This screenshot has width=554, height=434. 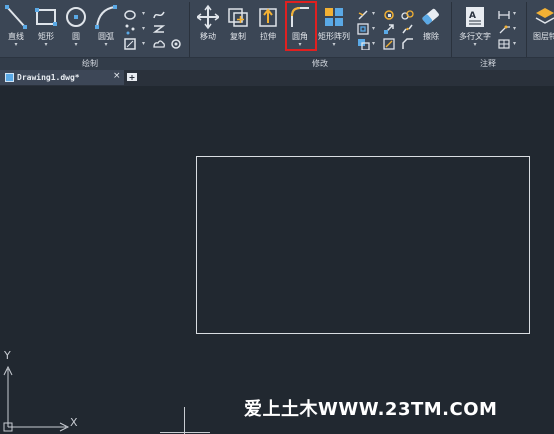 I want to click on copy-button: 复制, so click(x=238, y=23).